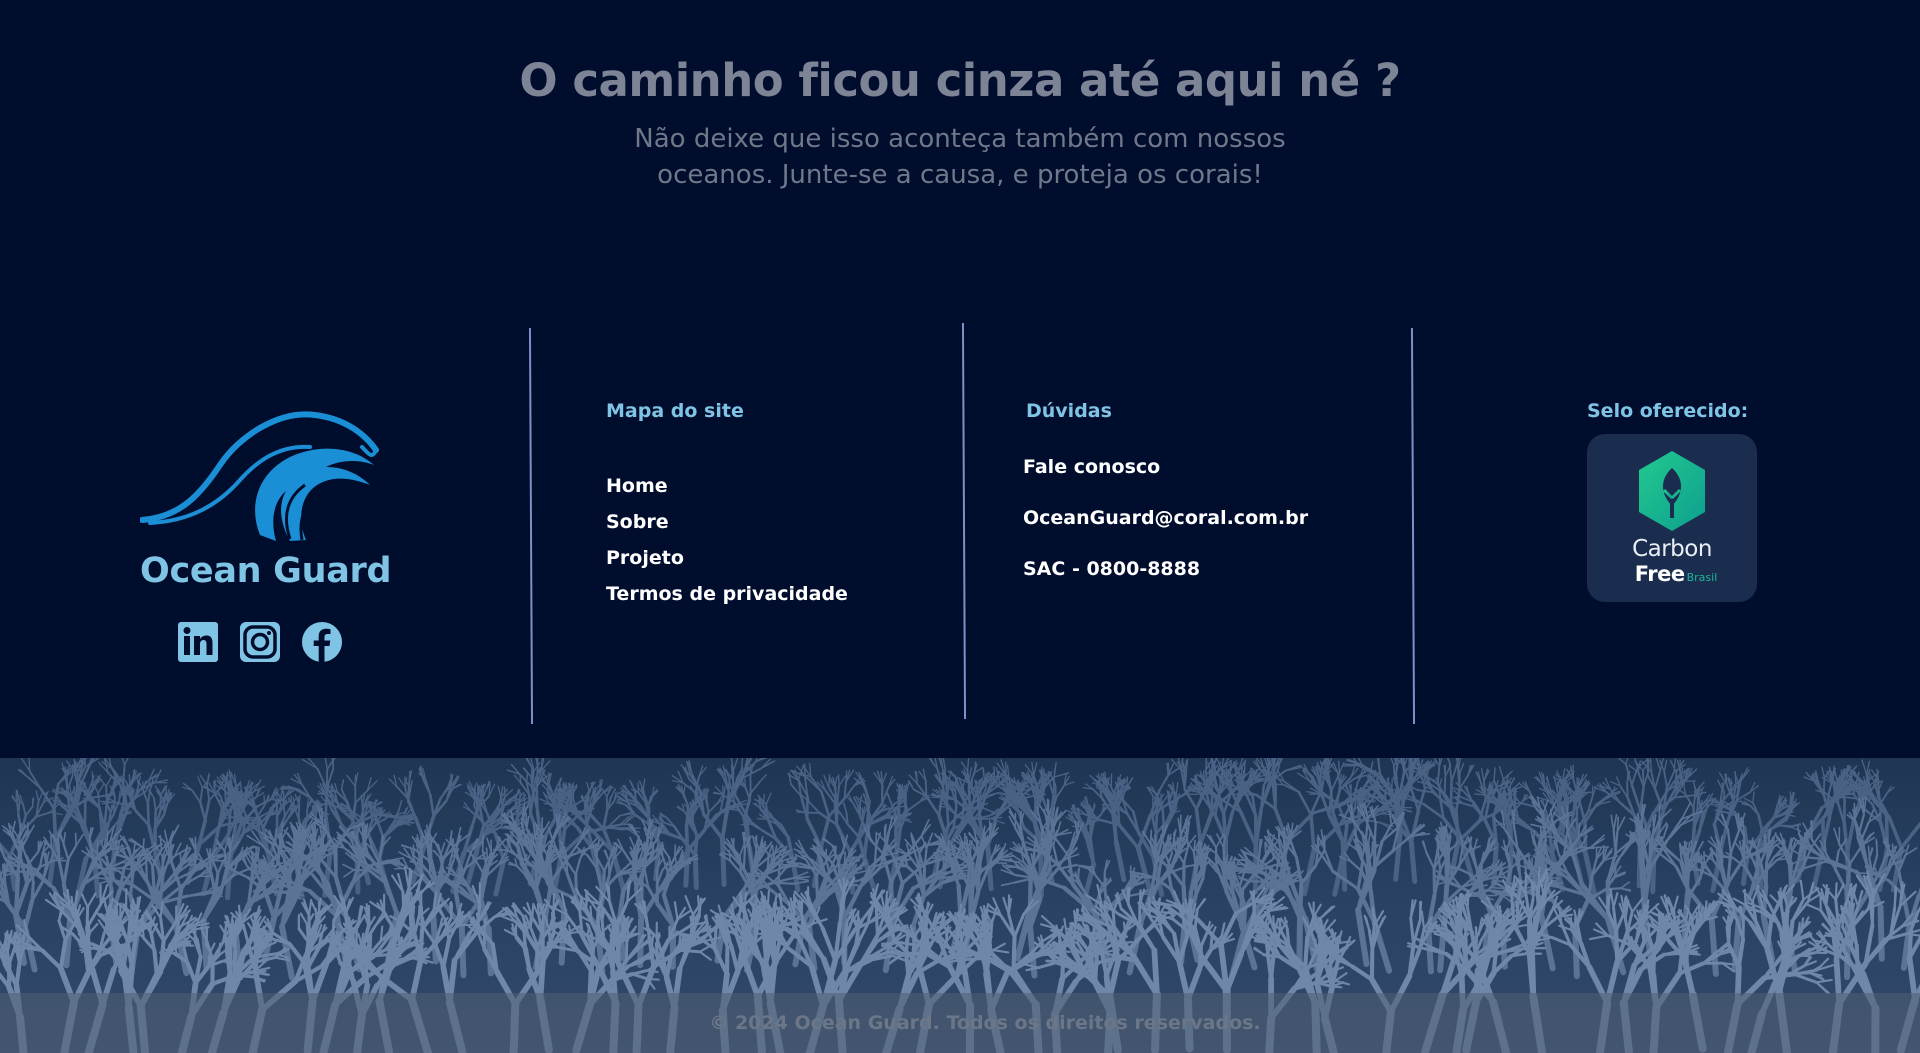 This screenshot has width=1920, height=1053. Describe the element at coordinates (727, 486) in the screenshot. I see `sitemap-link-home: Home` at that location.